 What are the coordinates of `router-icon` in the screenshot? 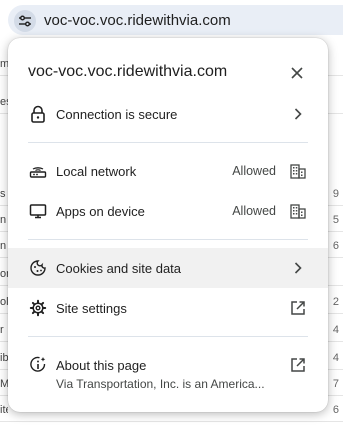 It's located at (38, 171).